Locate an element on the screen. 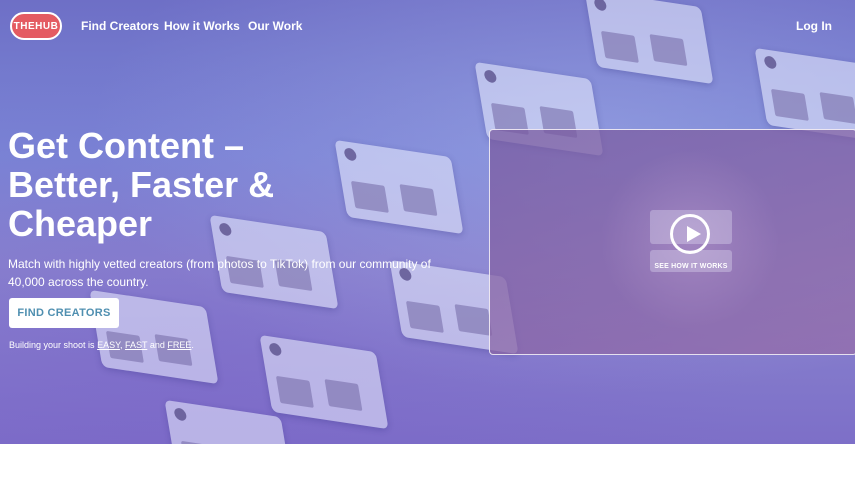 The height and width of the screenshot is (489, 855). play-icon is located at coordinates (690, 234).